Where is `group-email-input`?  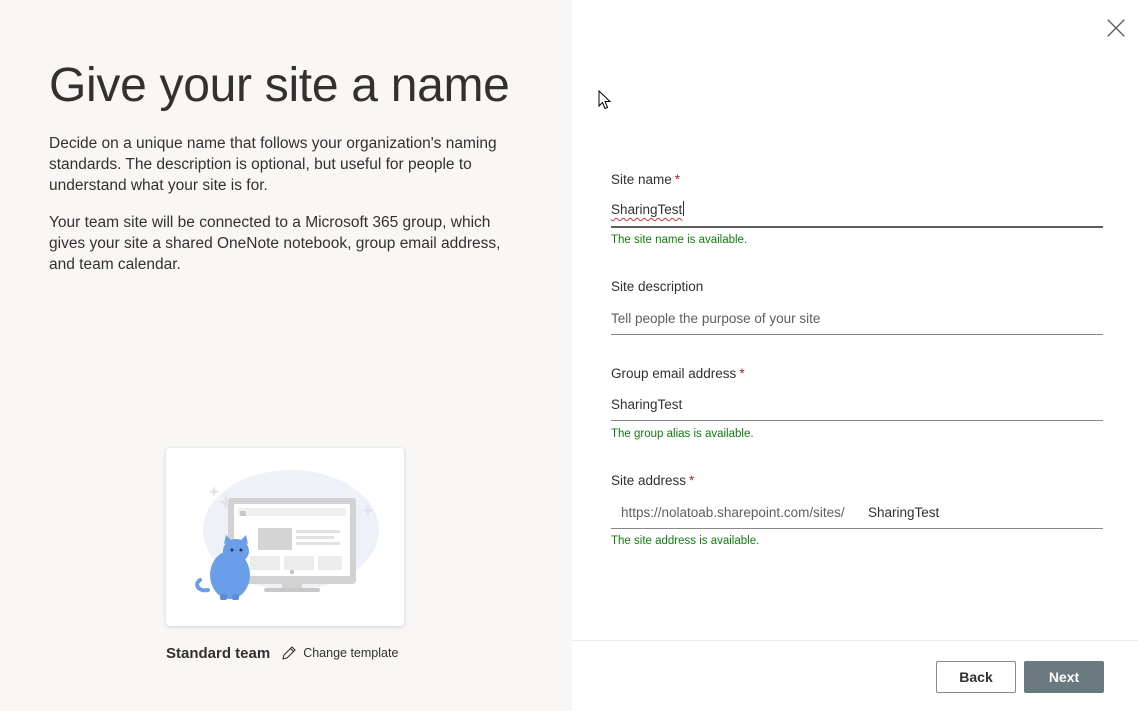
group-email-input is located at coordinates (857, 404).